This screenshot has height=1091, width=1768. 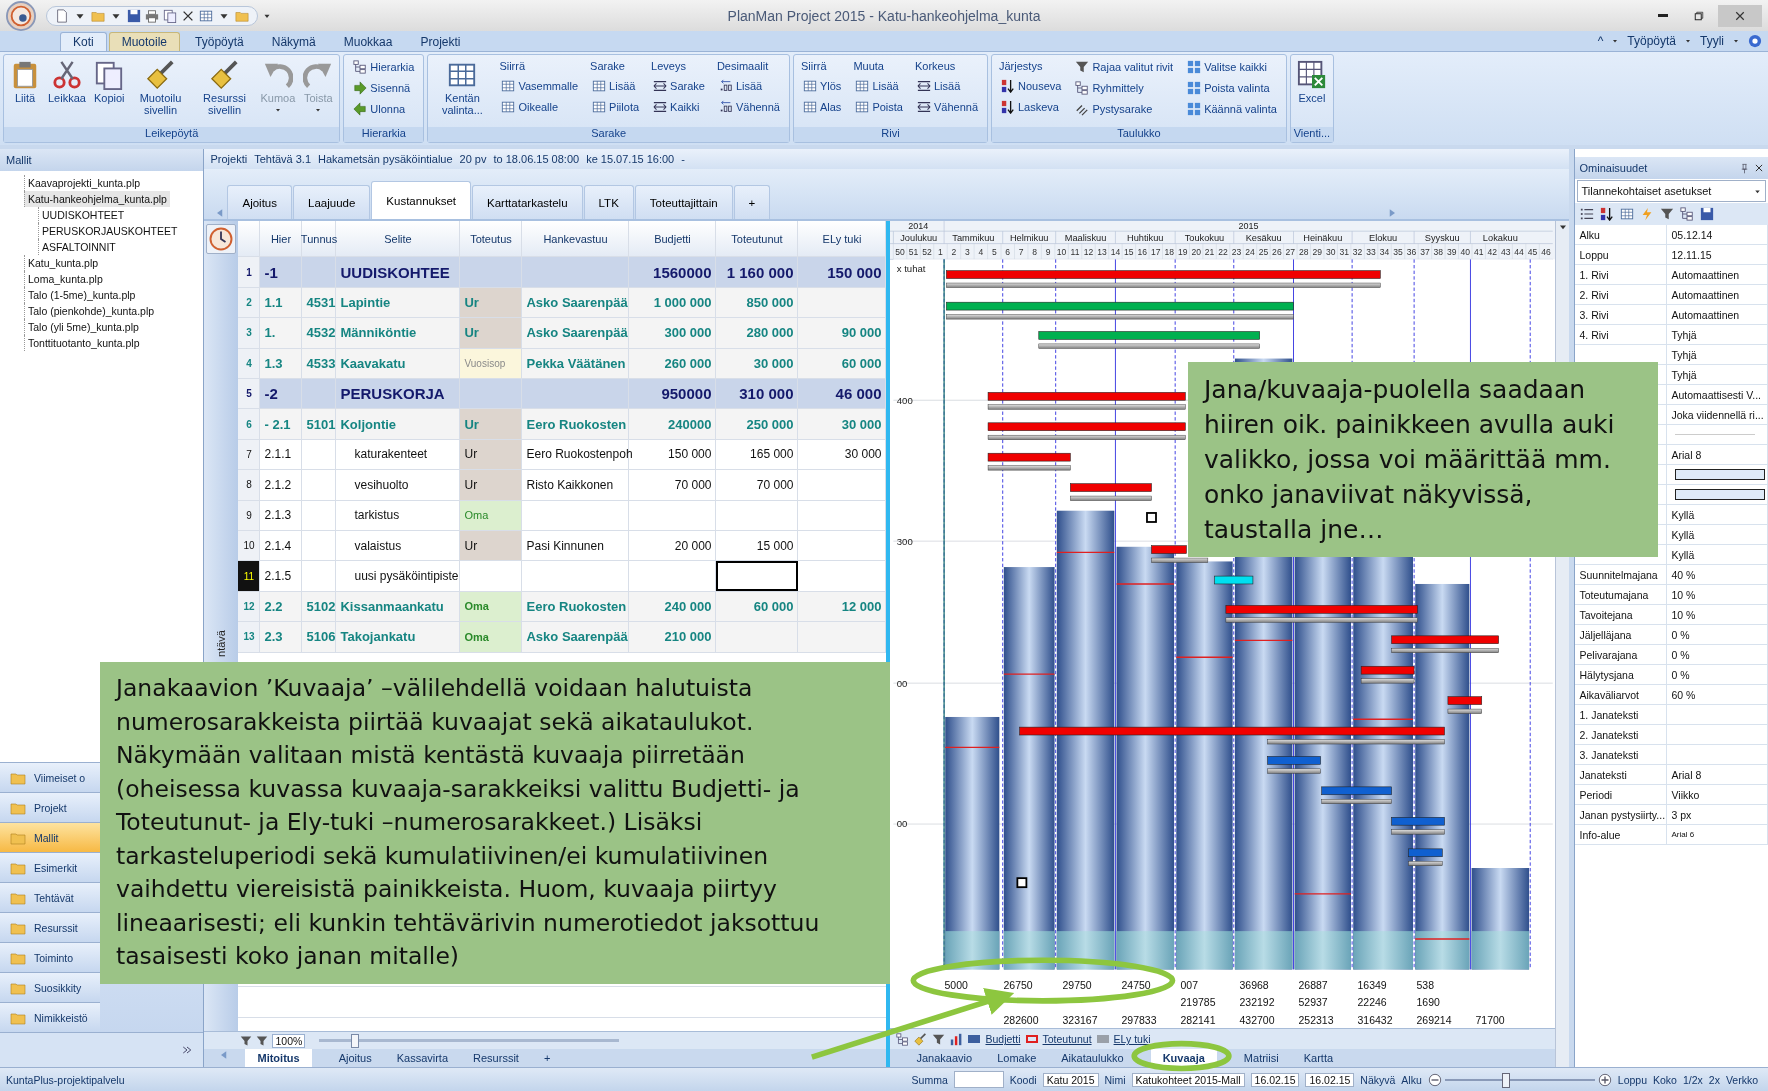 I want to click on property-value: 60 %, so click(x=1717, y=695).